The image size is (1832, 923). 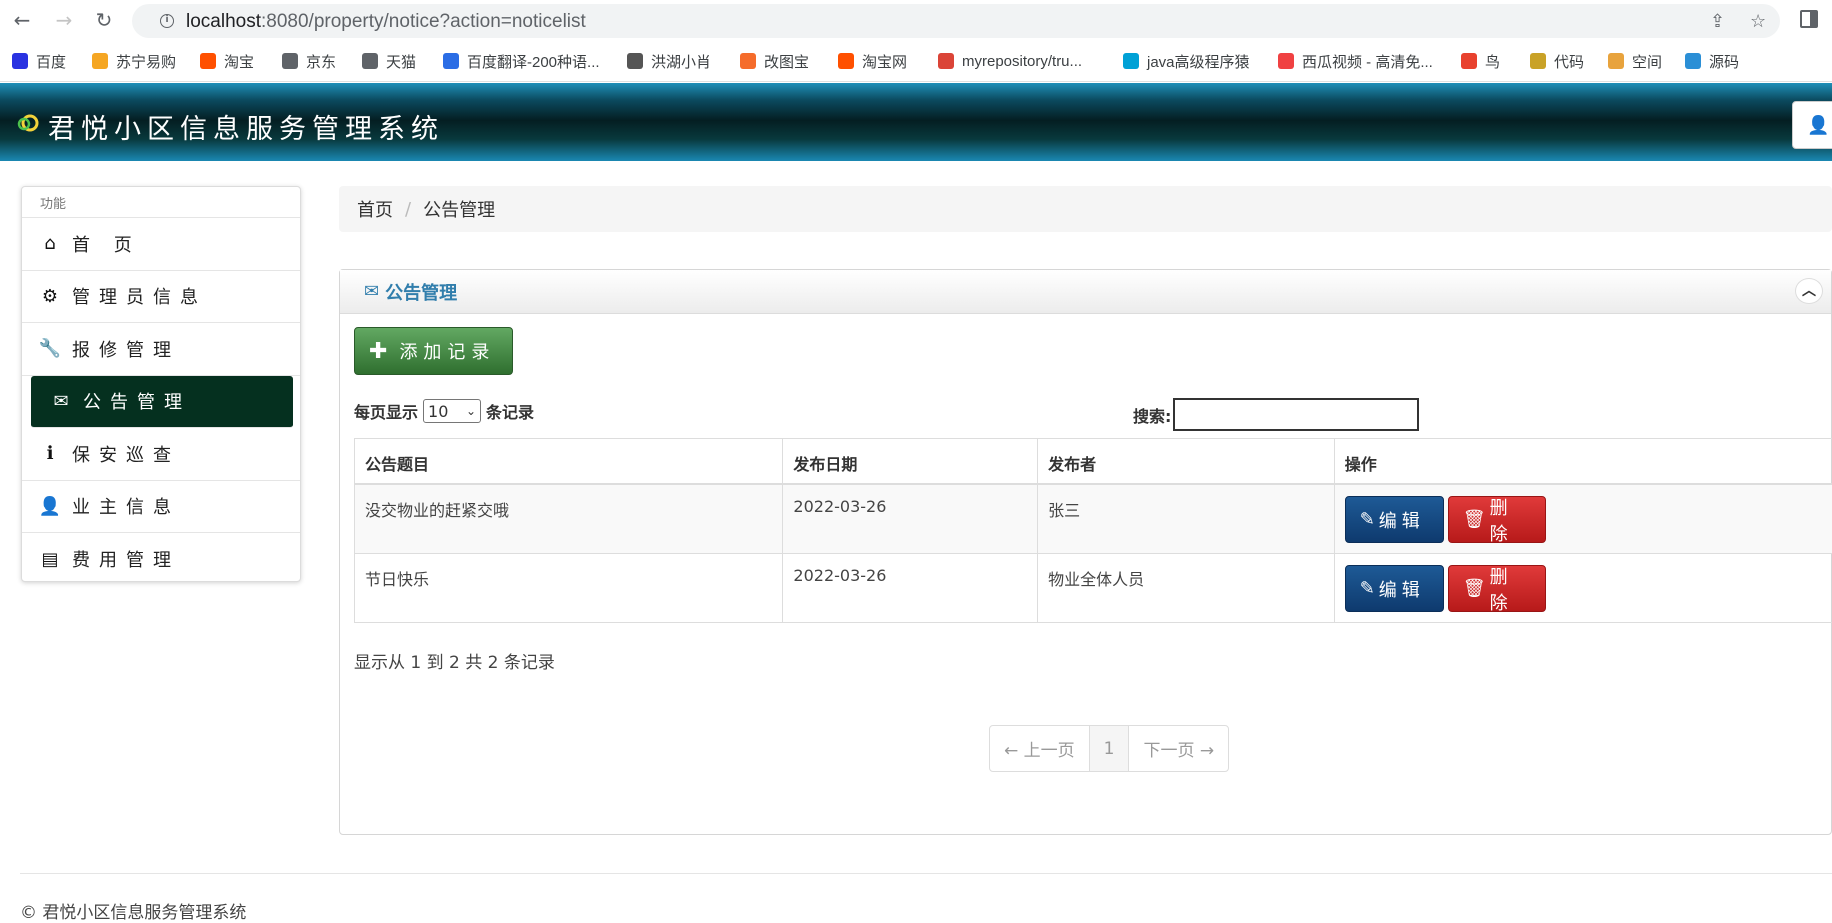 What do you see at coordinates (1812, 125) in the screenshot?
I see `user-menu-button: 👤` at bounding box center [1812, 125].